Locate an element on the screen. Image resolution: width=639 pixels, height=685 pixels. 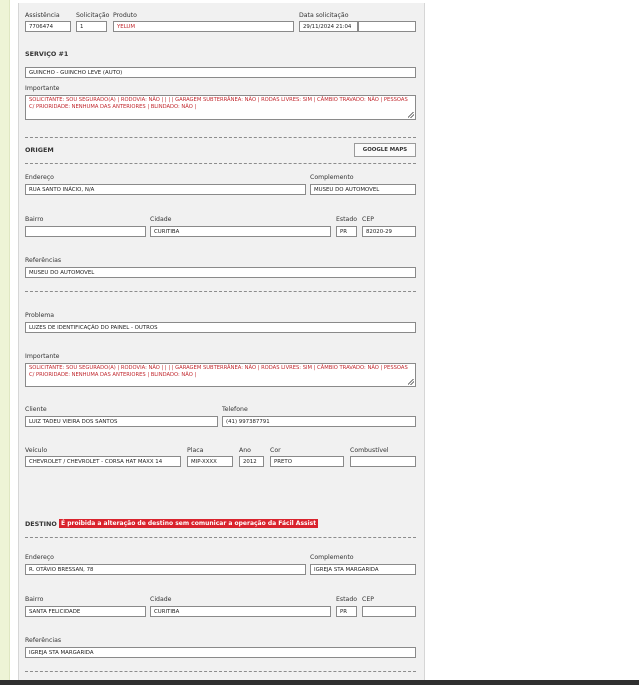
destino-bairro-field: SANTA FELICIDADE is located at coordinates (85, 611).